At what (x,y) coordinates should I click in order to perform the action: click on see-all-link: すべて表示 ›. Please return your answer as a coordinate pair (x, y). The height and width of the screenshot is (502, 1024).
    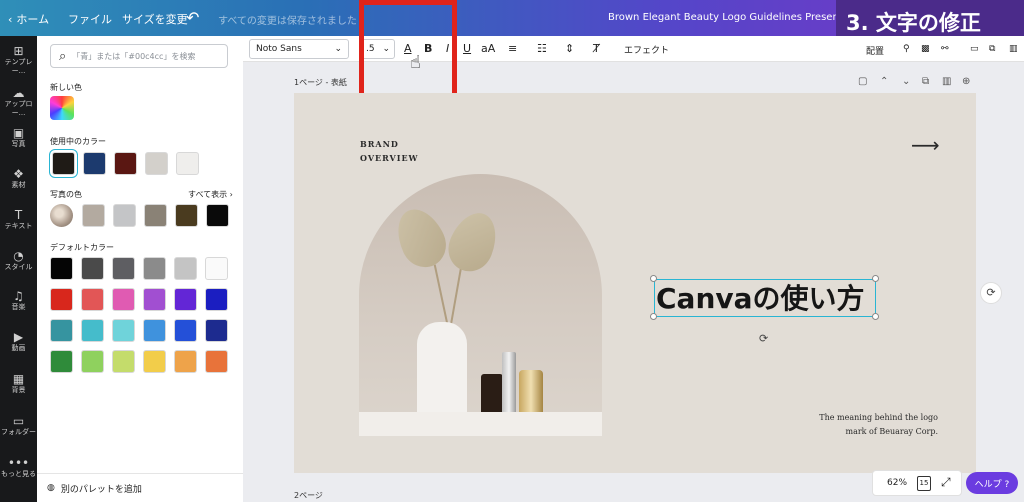
    Looking at the image, I should click on (210, 194).